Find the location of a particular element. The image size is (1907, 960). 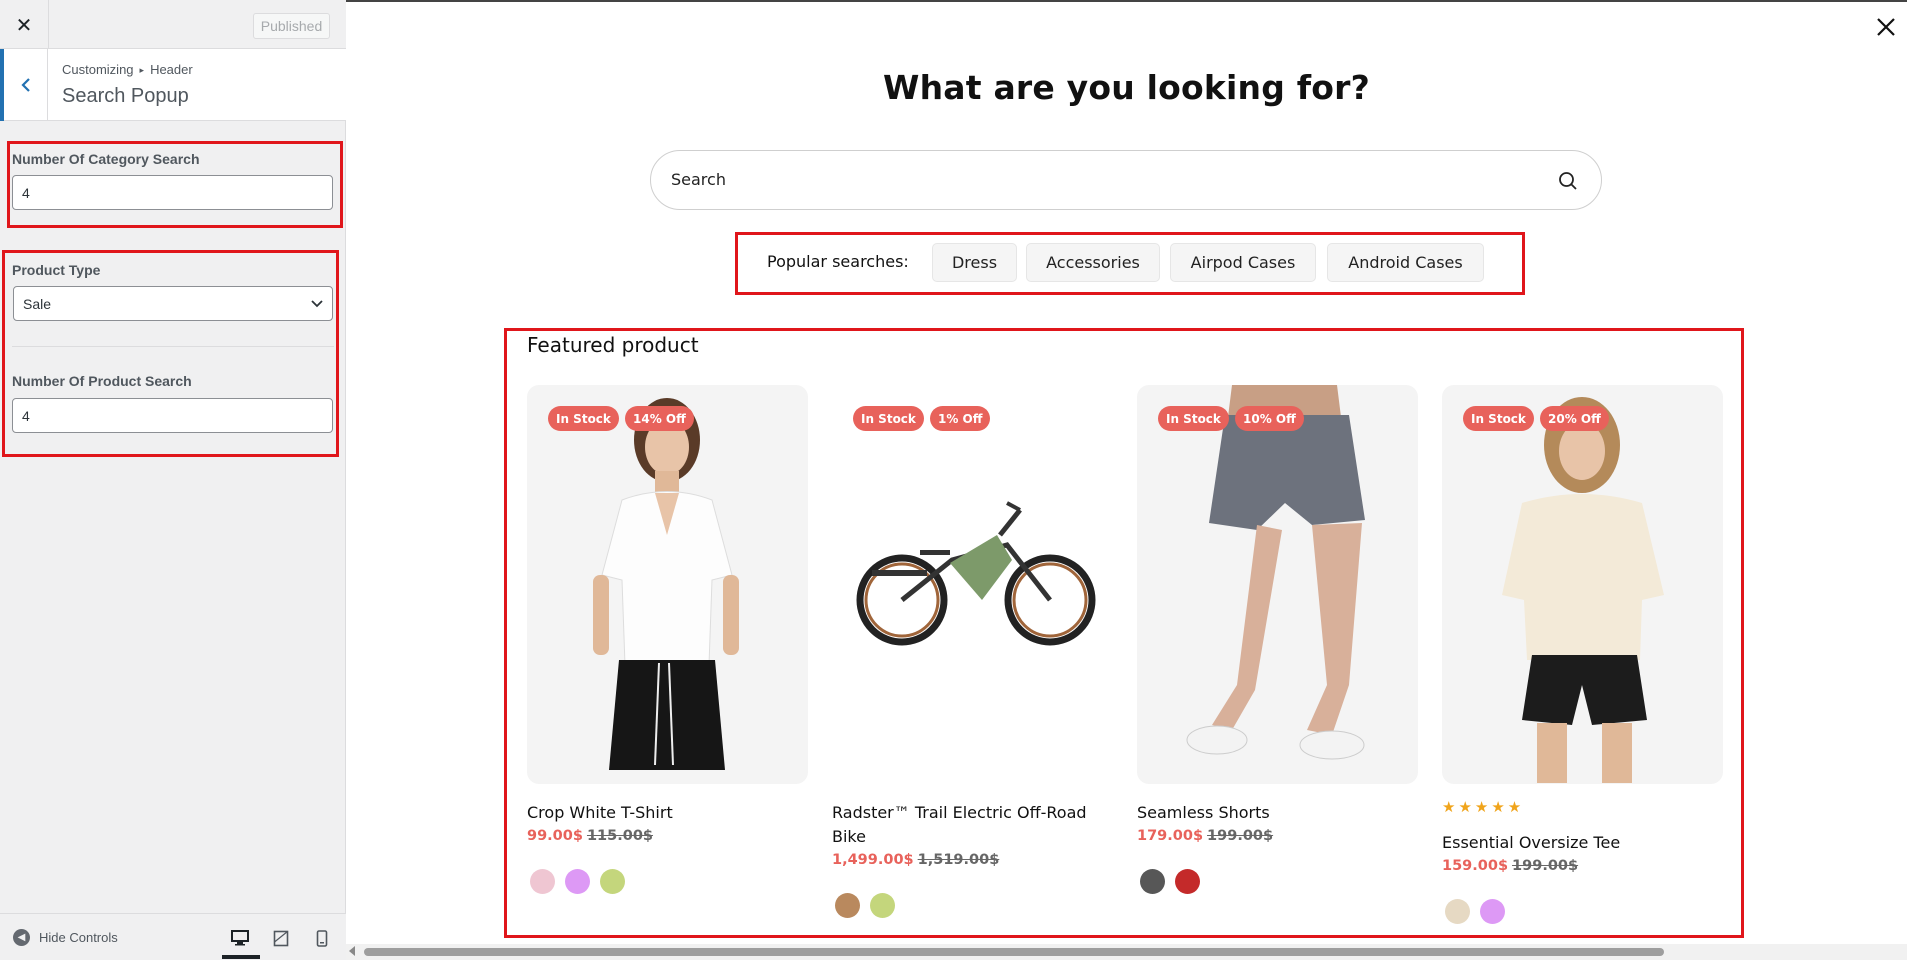

discount-badge: 20% Off is located at coordinates (1574, 418).